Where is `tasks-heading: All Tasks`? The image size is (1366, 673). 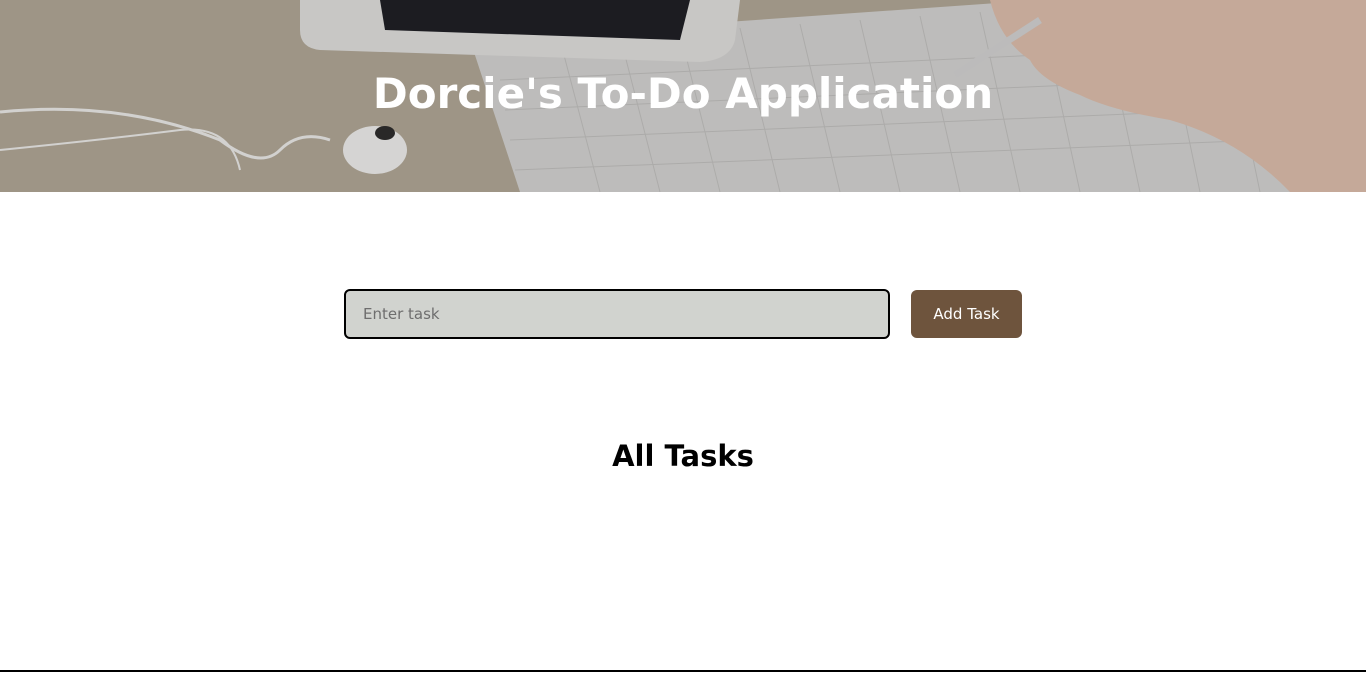 tasks-heading: All Tasks is located at coordinates (683, 456).